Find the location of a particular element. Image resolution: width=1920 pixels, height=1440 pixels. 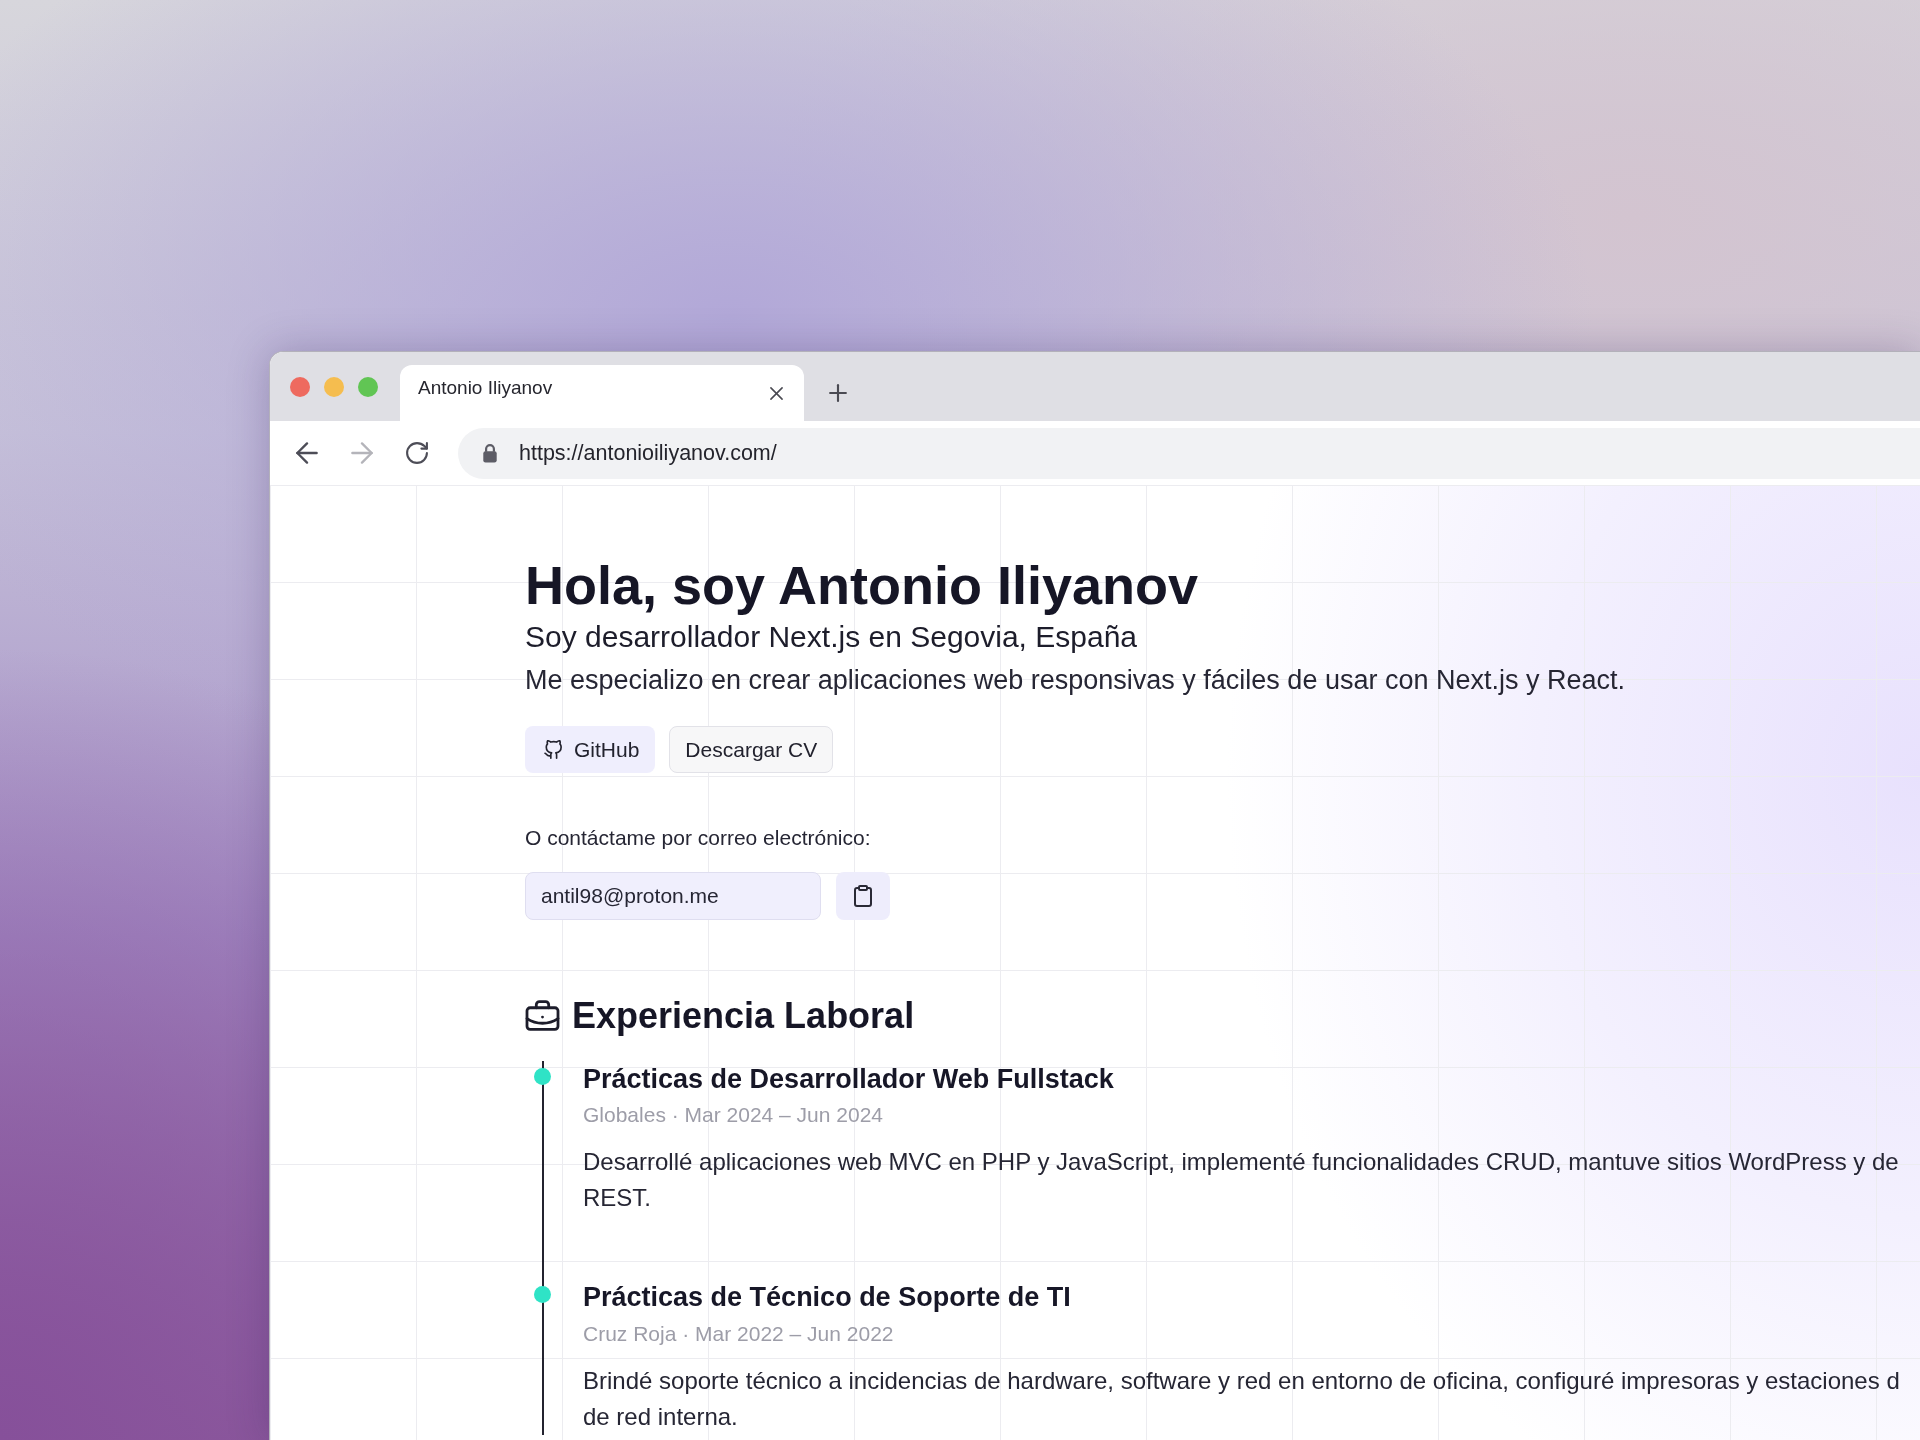

subtitle: Soy desarrollador Next.js en Segovia, España is located at coordinates (831, 637).